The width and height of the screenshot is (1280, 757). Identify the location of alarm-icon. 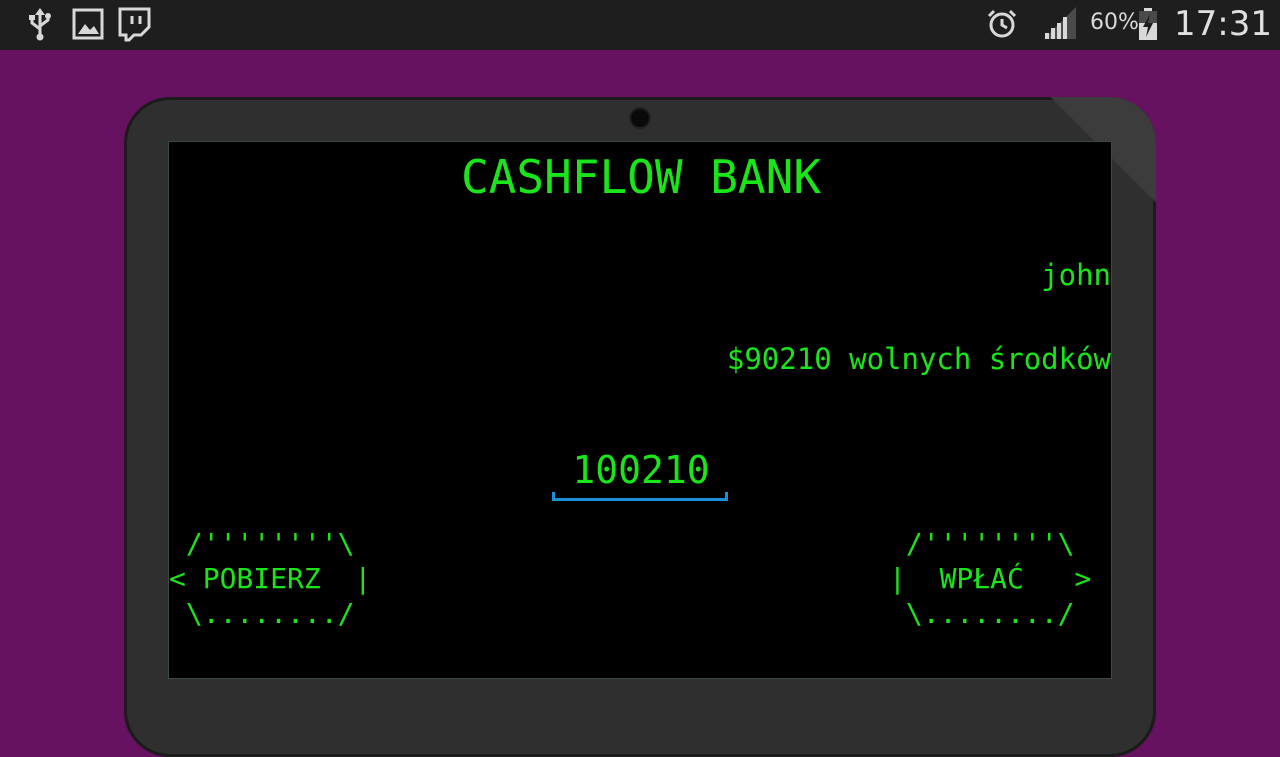
(1002, 24).